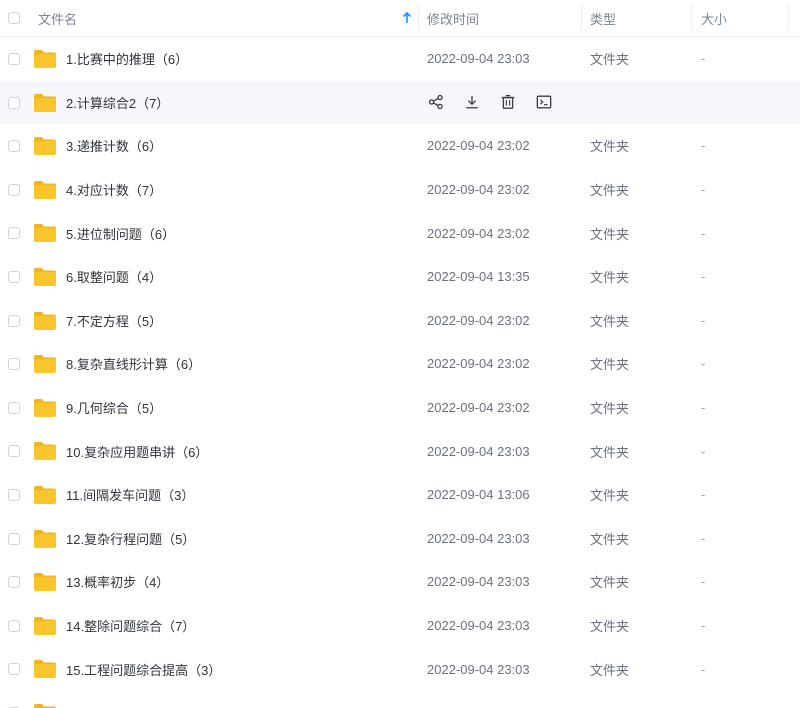  I want to click on column-header: 文件名 修改时间 类型 大小, so click(400, 18).